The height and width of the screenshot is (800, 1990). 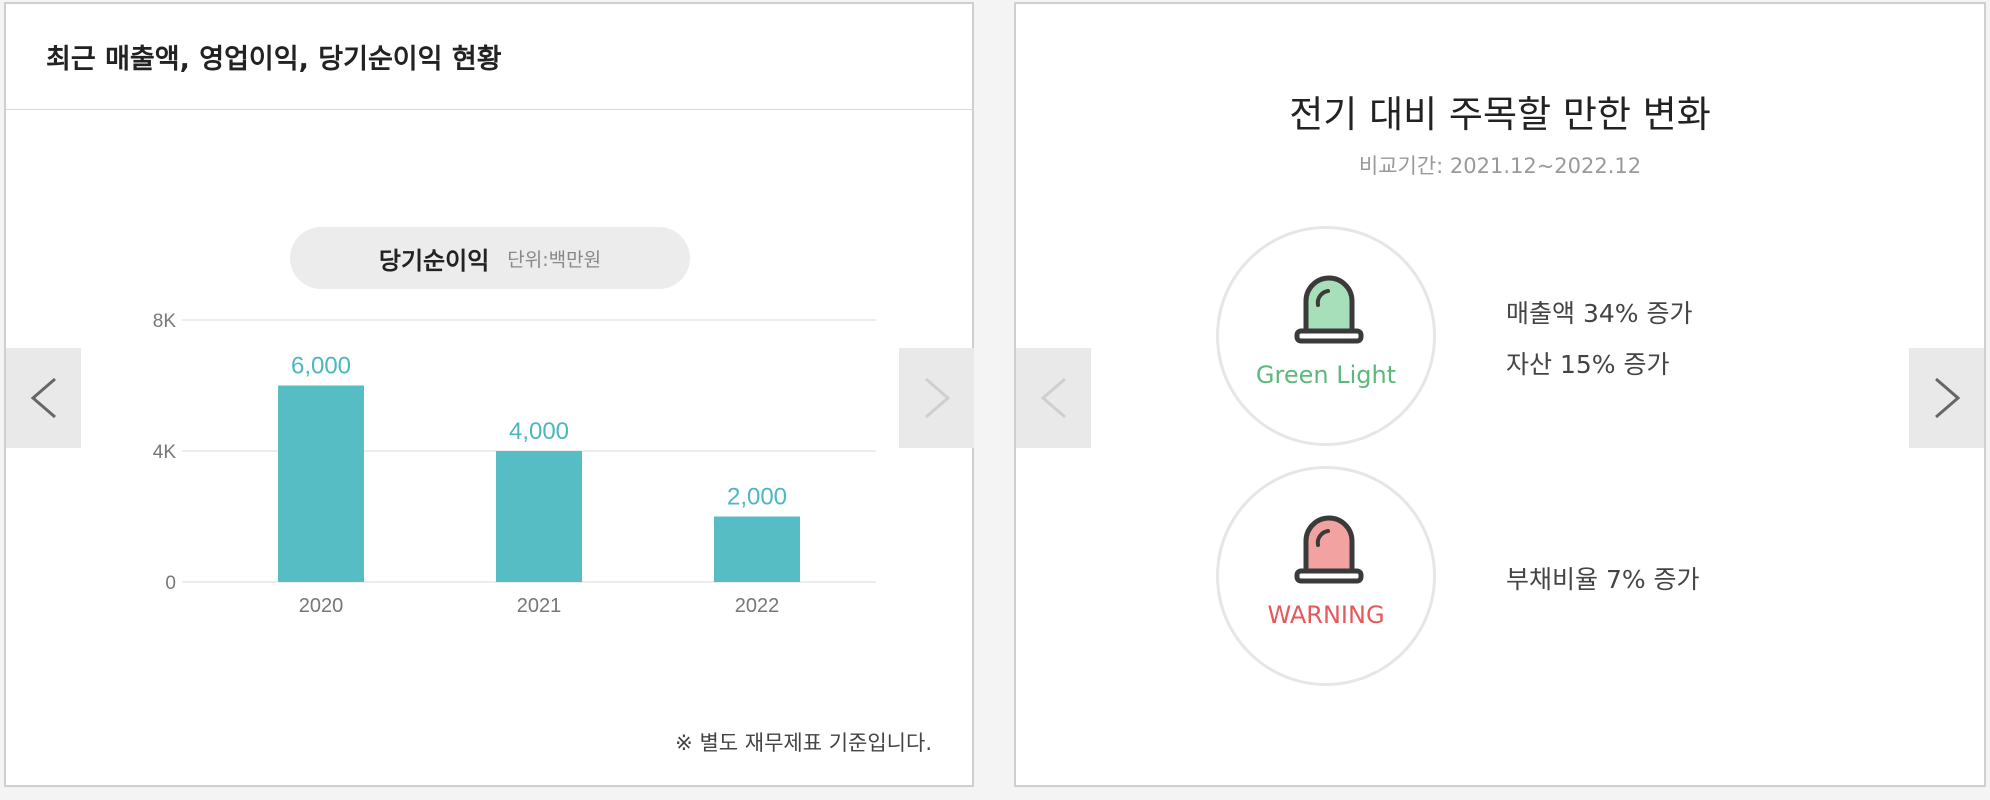 What do you see at coordinates (1588, 364) in the screenshot?
I see `change-item: 자산 15% 증가` at bounding box center [1588, 364].